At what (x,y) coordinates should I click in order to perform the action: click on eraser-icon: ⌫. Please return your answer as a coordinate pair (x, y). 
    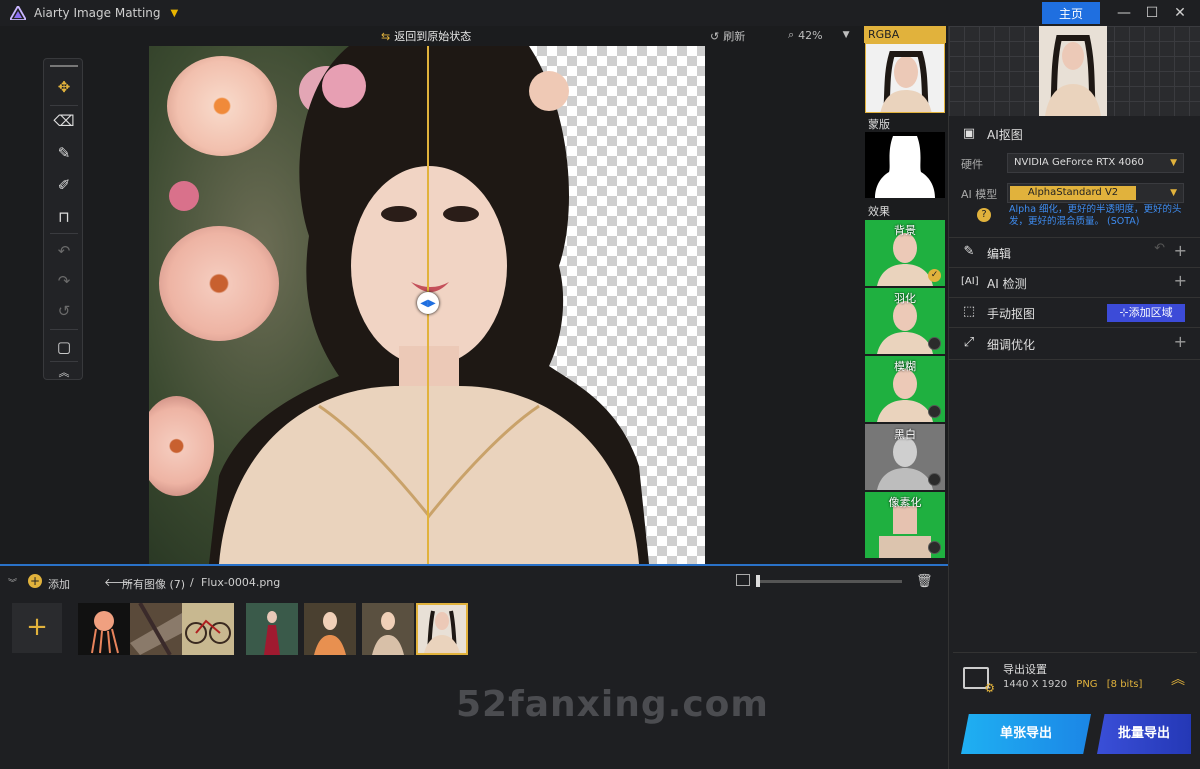
    Looking at the image, I should click on (64, 121).